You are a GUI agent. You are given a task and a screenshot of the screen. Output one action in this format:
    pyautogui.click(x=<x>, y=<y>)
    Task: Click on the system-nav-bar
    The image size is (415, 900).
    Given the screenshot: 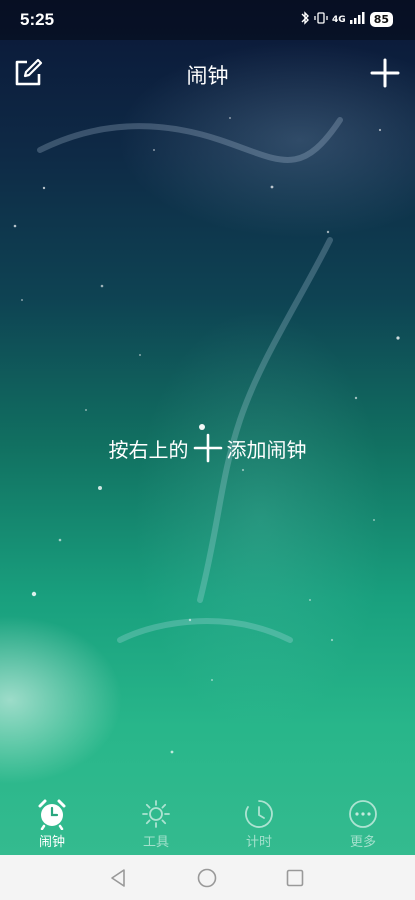 What is the action you would take?
    pyautogui.click(x=207, y=877)
    